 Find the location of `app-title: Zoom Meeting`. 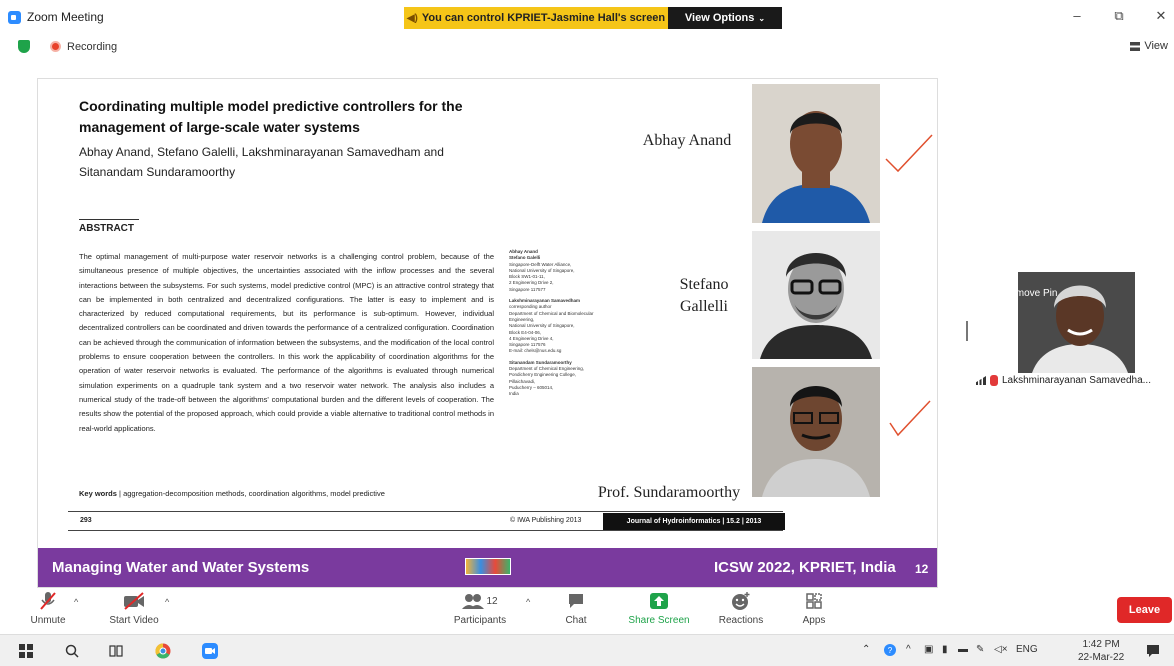

app-title: Zoom Meeting is located at coordinates (56, 17).